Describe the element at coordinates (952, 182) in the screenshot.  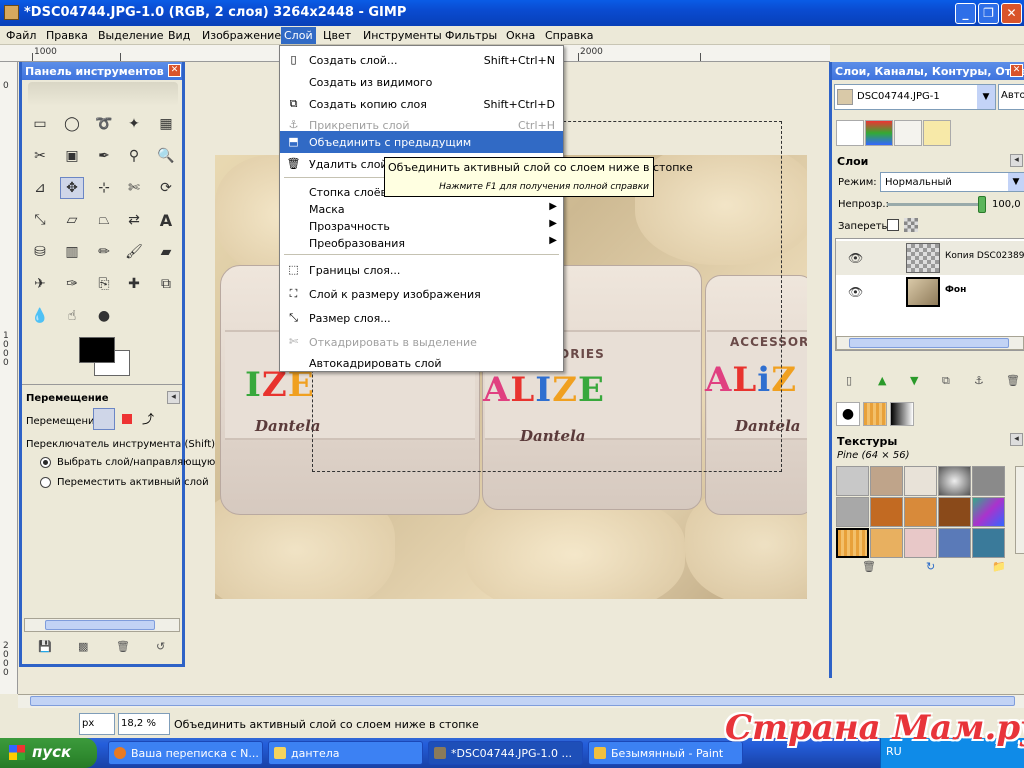
I see `mode-select: Нормальный ▼` at that location.